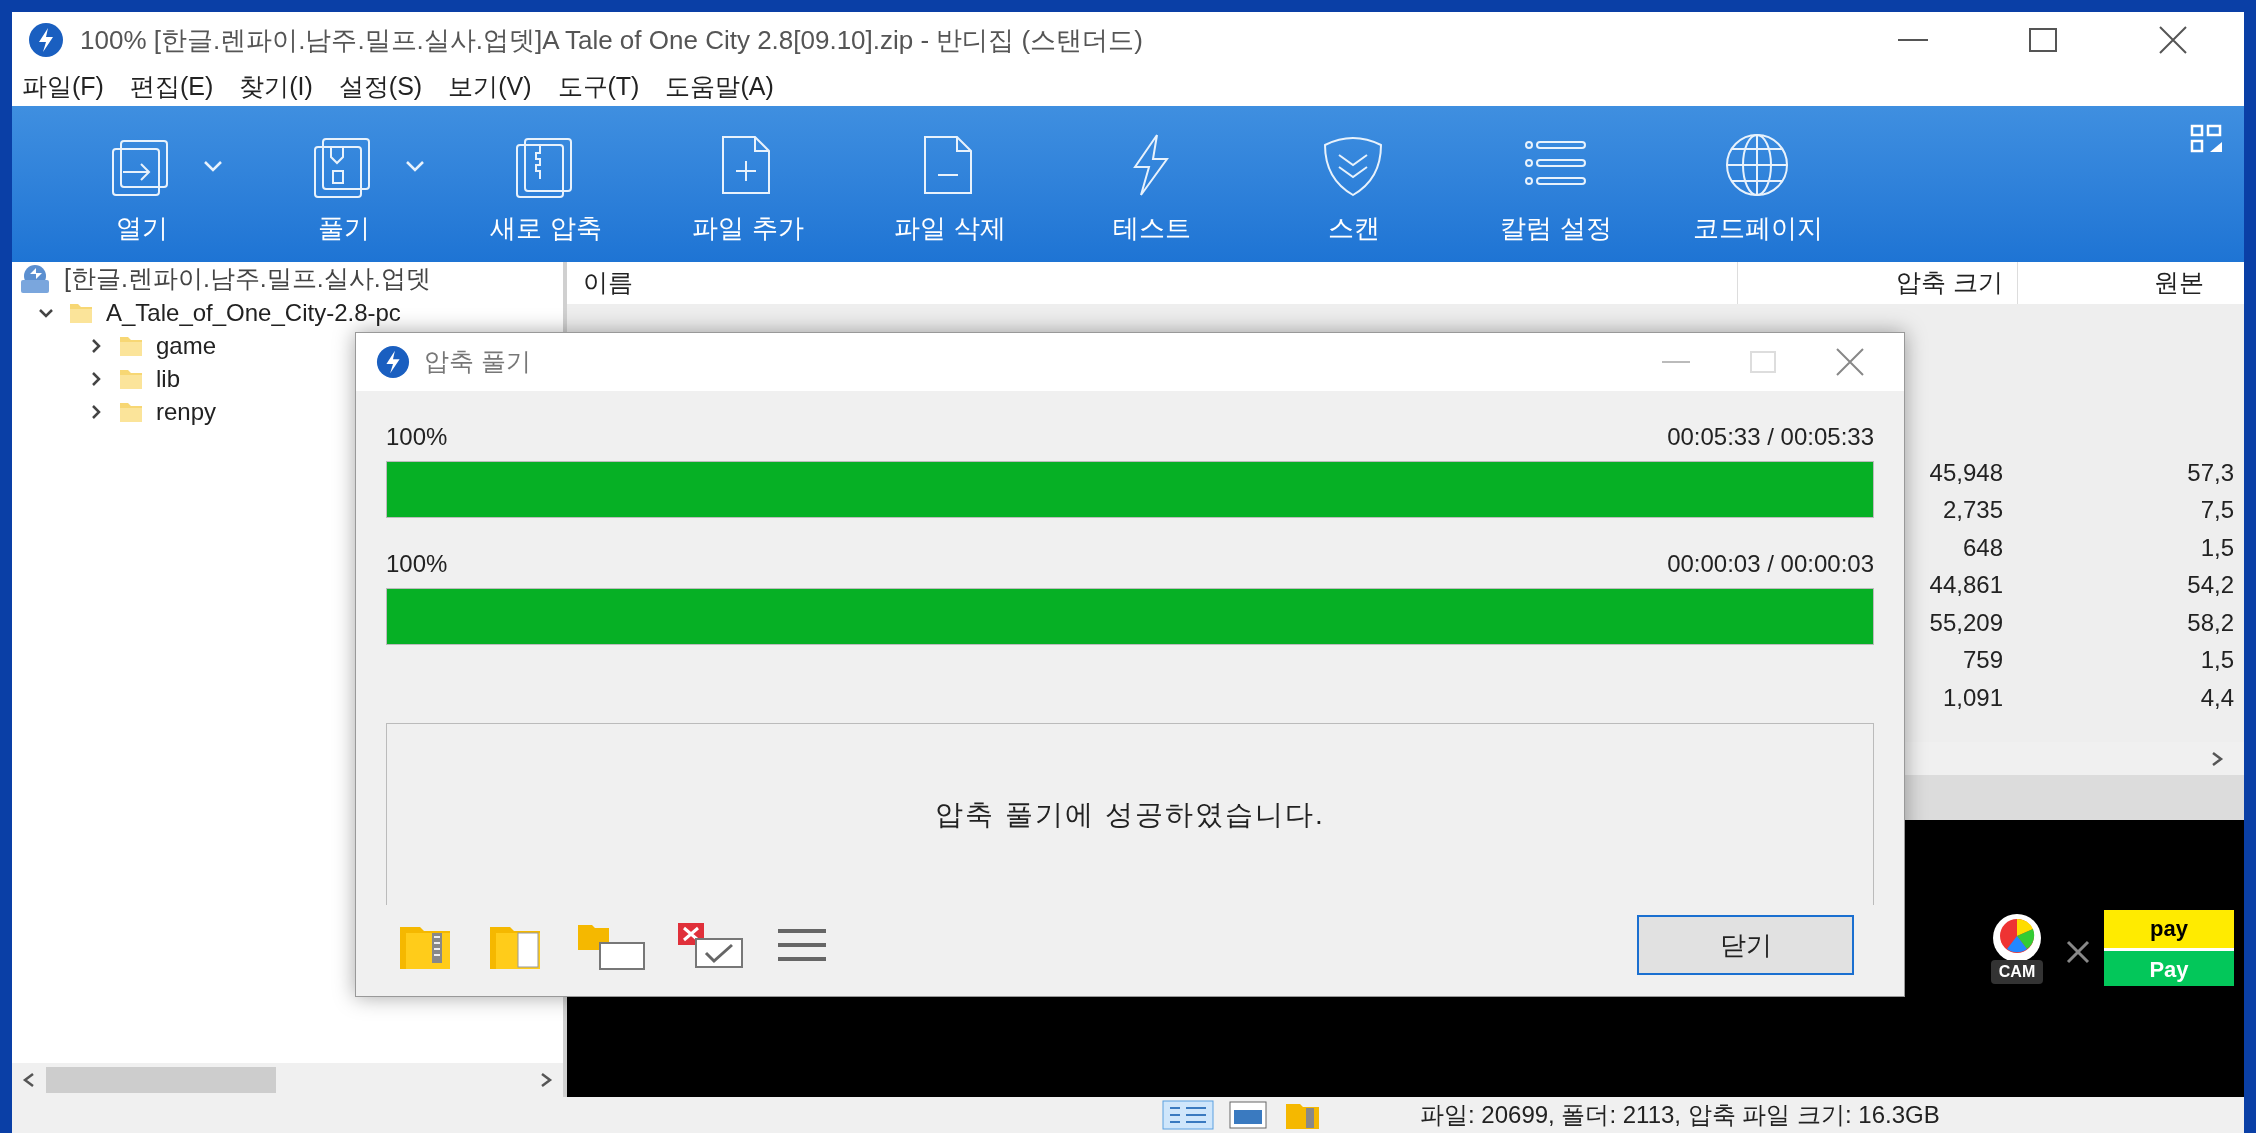 The image size is (2256, 1133). Describe the element at coordinates (1188, 1115) in the screenshot. I see `list-view-icon` at that location.